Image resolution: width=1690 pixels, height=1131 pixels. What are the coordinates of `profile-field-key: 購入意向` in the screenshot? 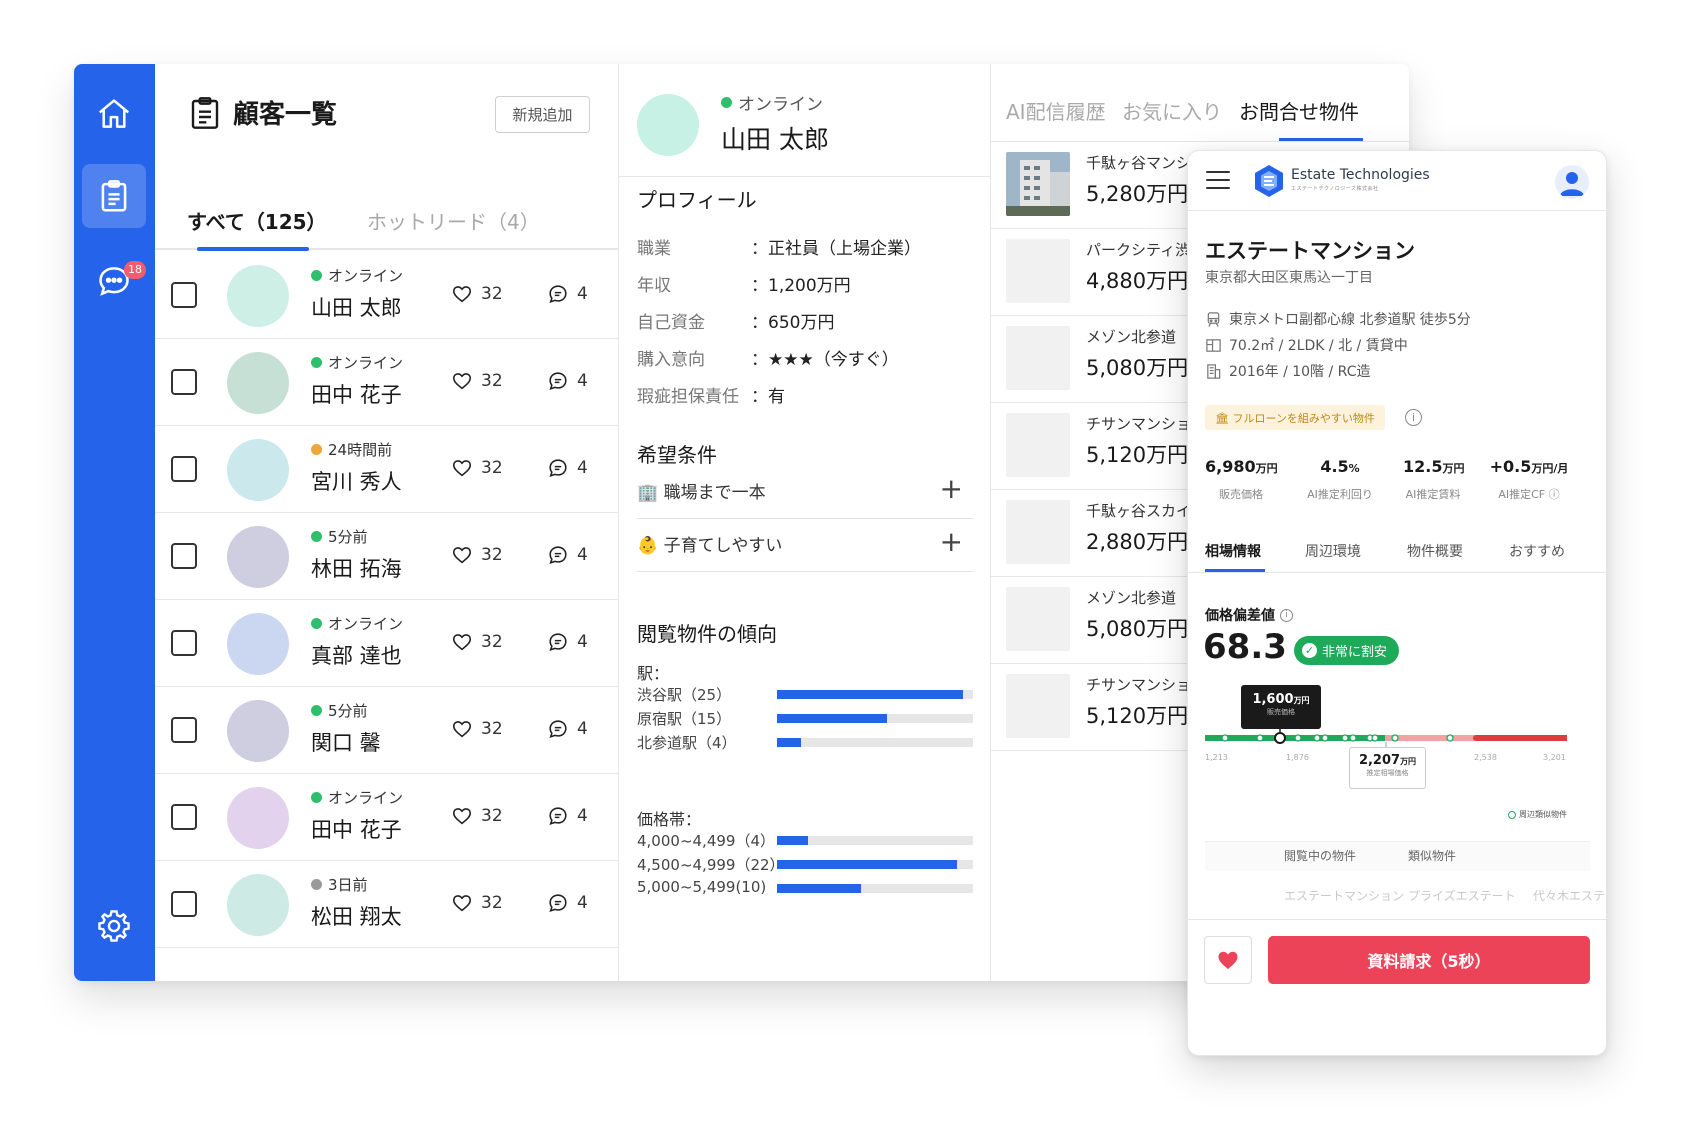 It's located at (671, 360).